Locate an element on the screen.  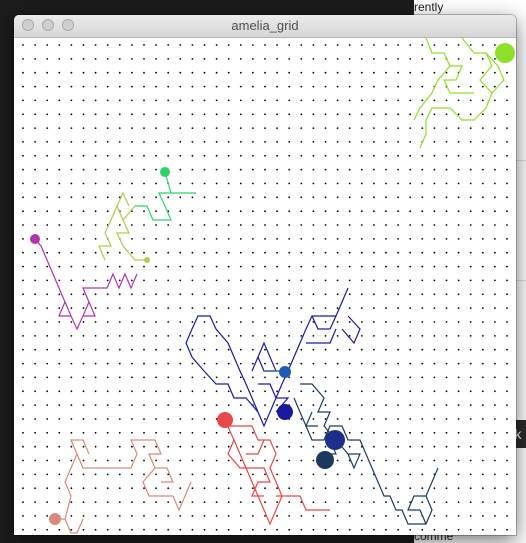
navy-walker is located at coordinates (273, 357).